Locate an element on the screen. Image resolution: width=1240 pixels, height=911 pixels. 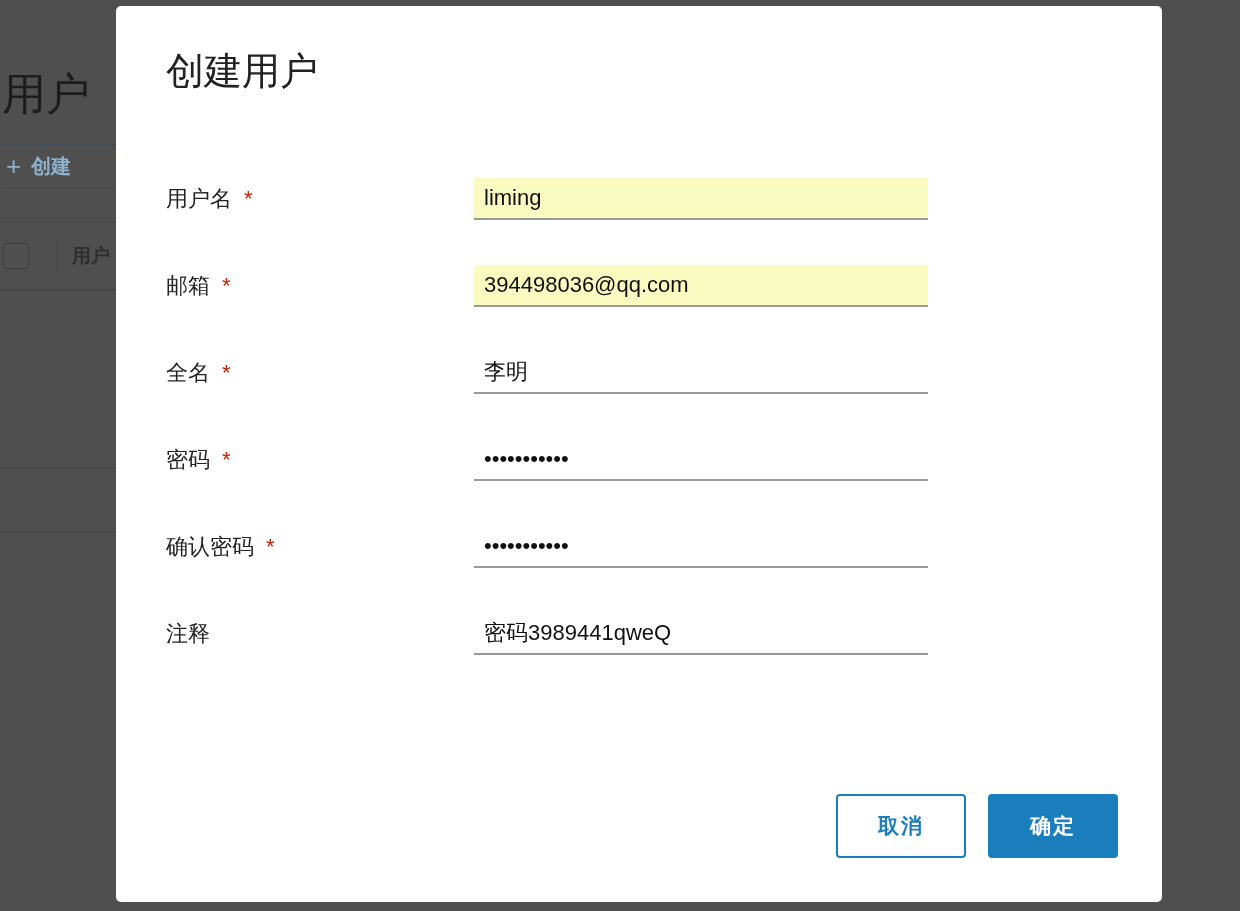
field-label: 注释 is located at coordinates (188, 634).